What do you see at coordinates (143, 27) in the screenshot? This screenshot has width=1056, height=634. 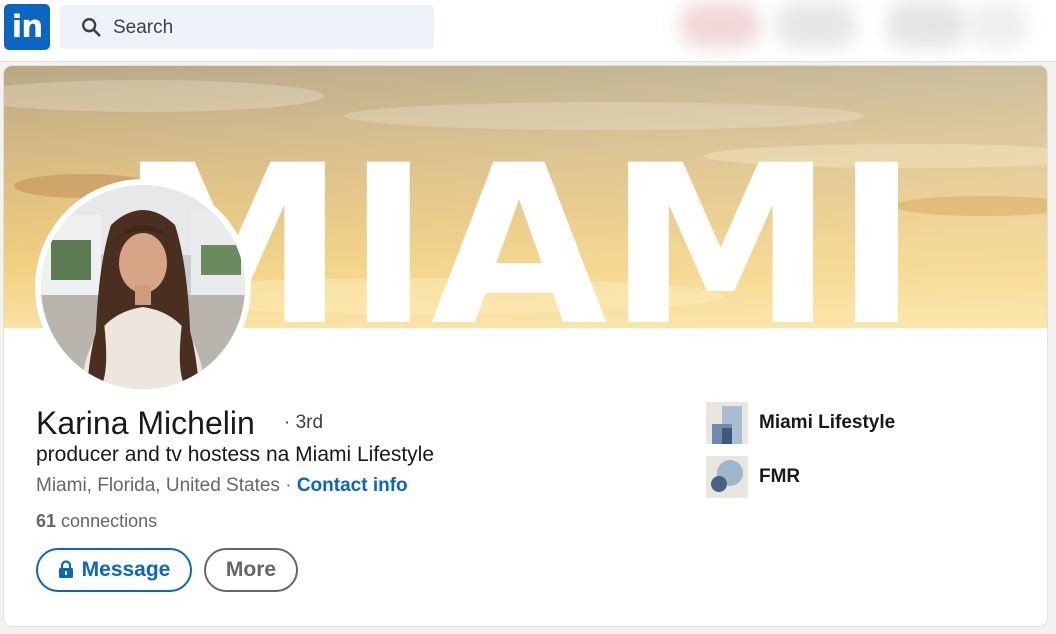 I see `search-placeholder: Search` at bounding box center [143, 27].